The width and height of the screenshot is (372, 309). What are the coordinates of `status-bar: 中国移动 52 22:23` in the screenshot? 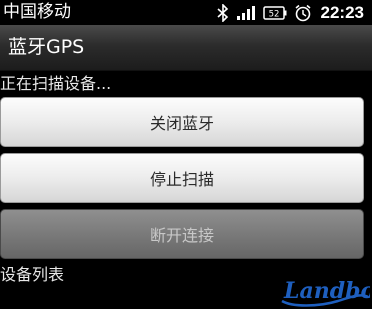 It's located at (186, 12).